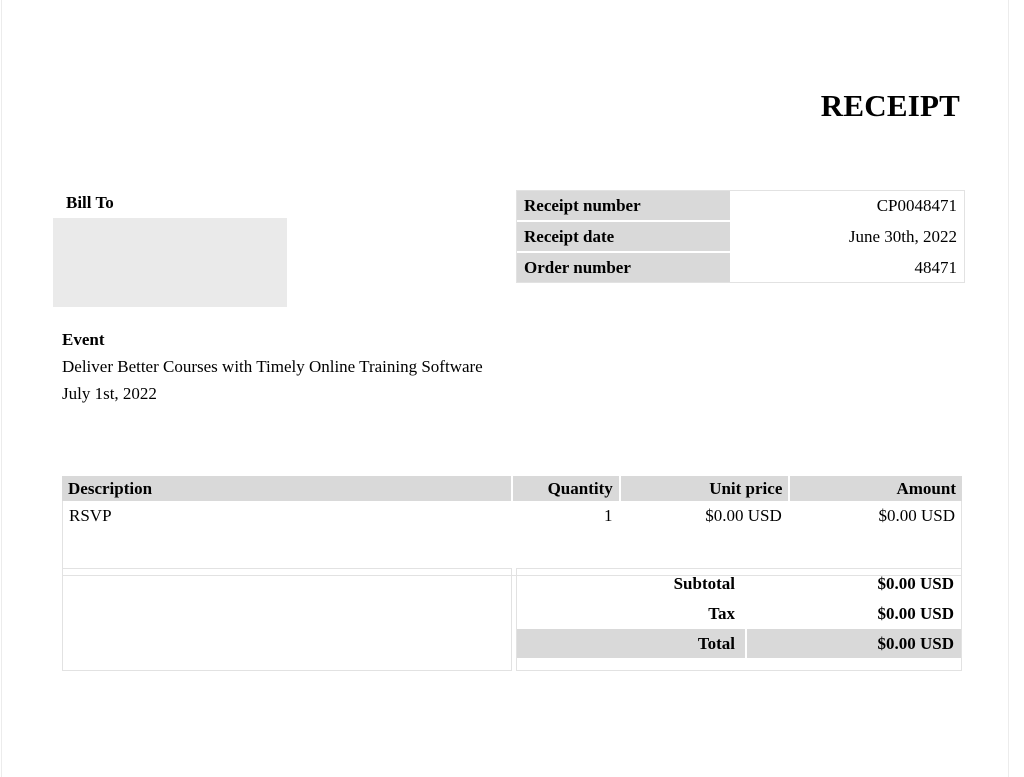  Describe the element at coordinates (109, 393) in the screenshot. I see `event-date: July 1st, 2022` at that location.